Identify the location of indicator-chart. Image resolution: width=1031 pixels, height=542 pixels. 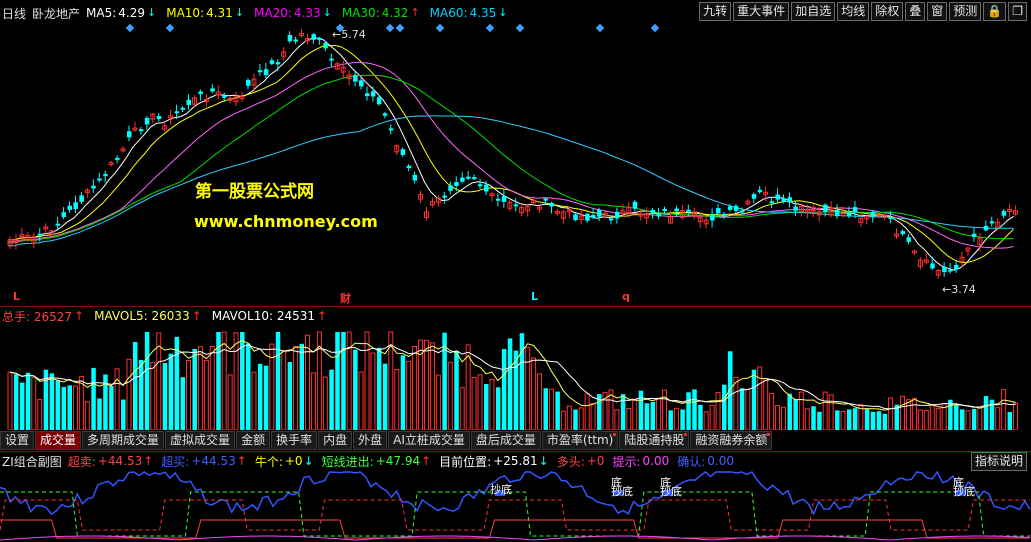
(515, 506).